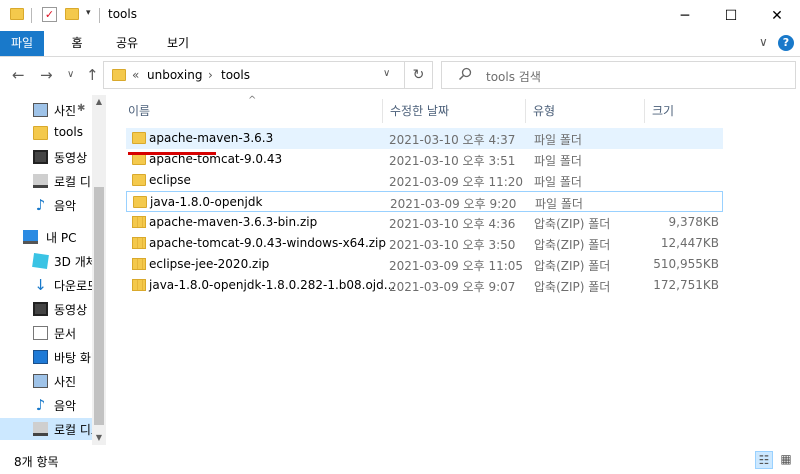 The height and width of the screenshot is (474, 800). What do you see at coordinates (786, 43) in the screenshot?
I see `help-icon: ?` at bounding box center [786, 43].